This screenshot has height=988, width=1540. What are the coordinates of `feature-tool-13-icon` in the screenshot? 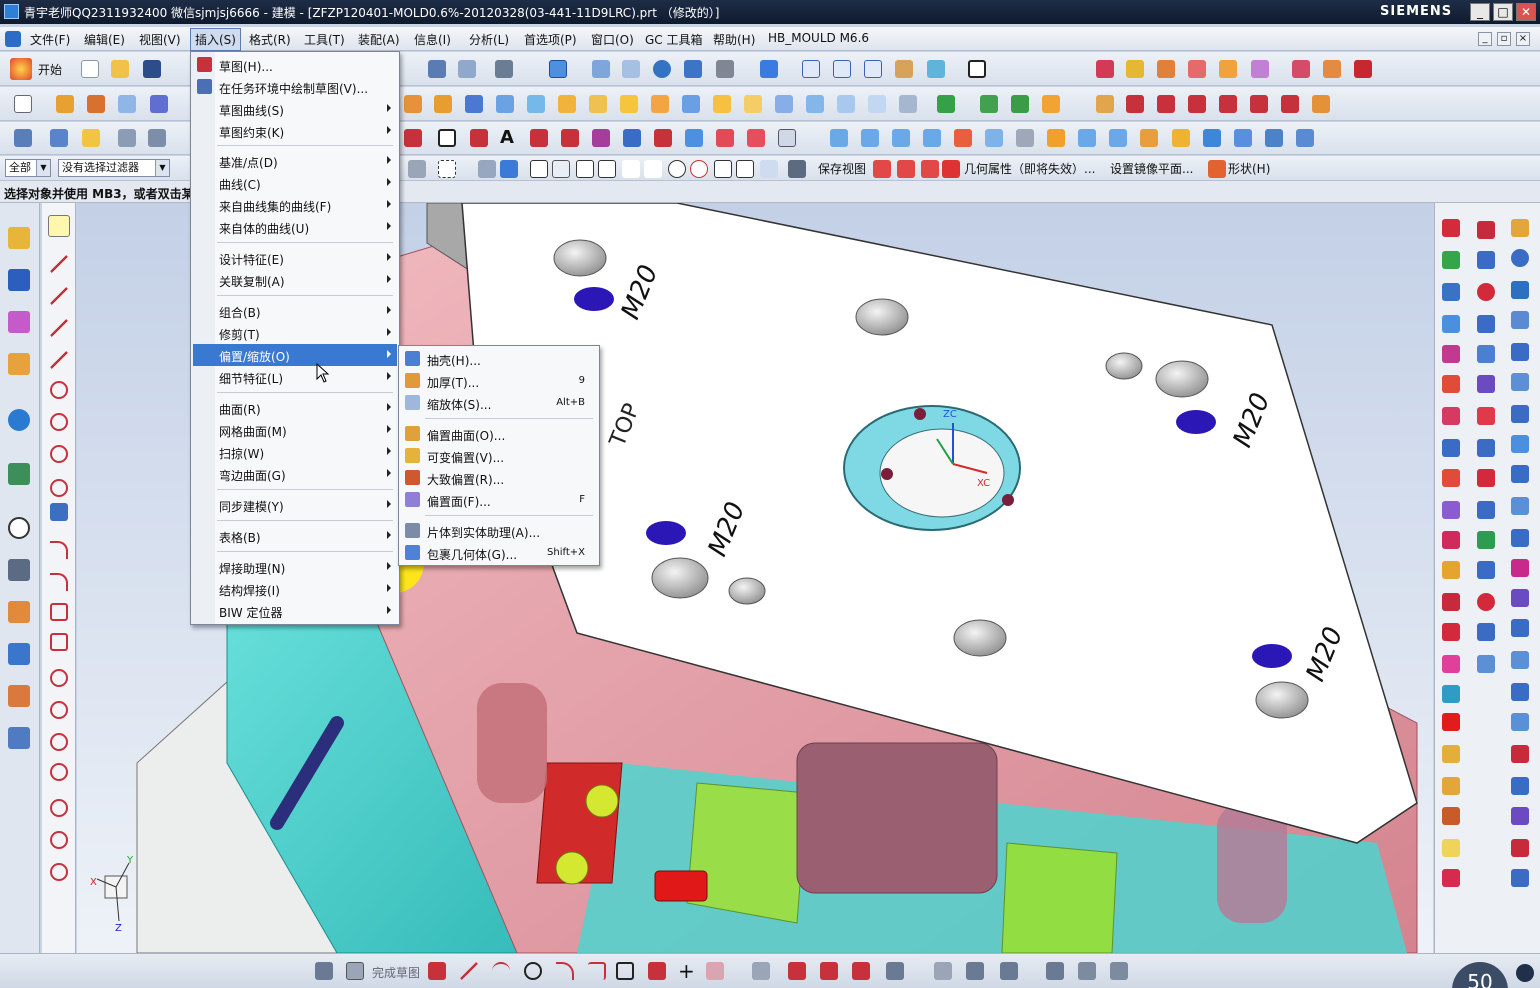 It's located at (1520, 598).